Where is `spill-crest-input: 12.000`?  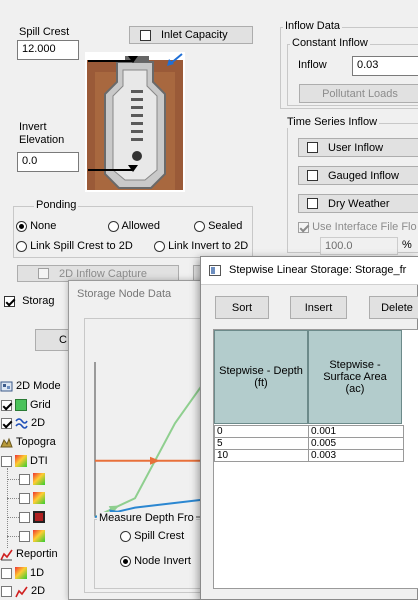
spill-crest-input: 12.000 is located at coordinates (48, 50).